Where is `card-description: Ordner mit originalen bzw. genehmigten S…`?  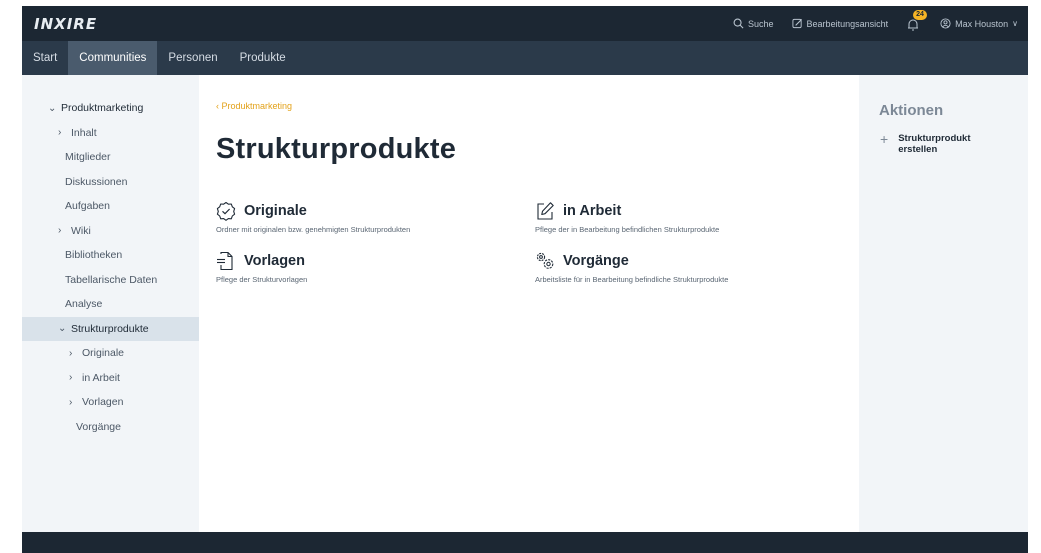
card-description: Ordner mit originalen bzw. genehmigten S… is located at coordinates (313, 229).